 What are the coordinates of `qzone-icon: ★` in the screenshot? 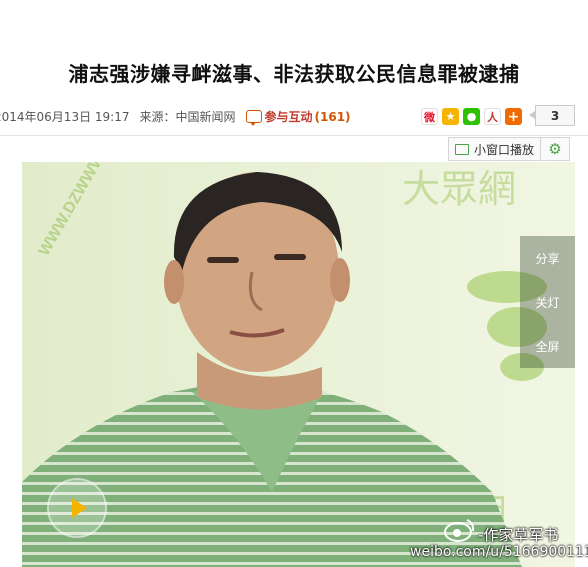 It's located at (450, 116).